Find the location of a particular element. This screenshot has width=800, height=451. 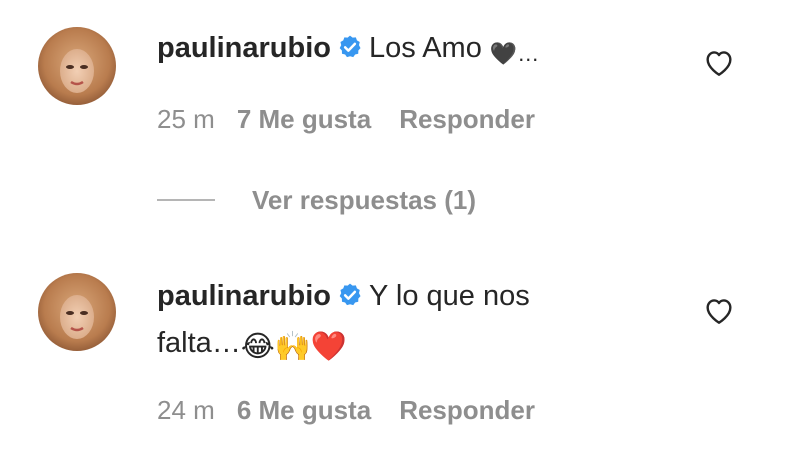

comment-time: 24 m is located at coordinates (186, 410).